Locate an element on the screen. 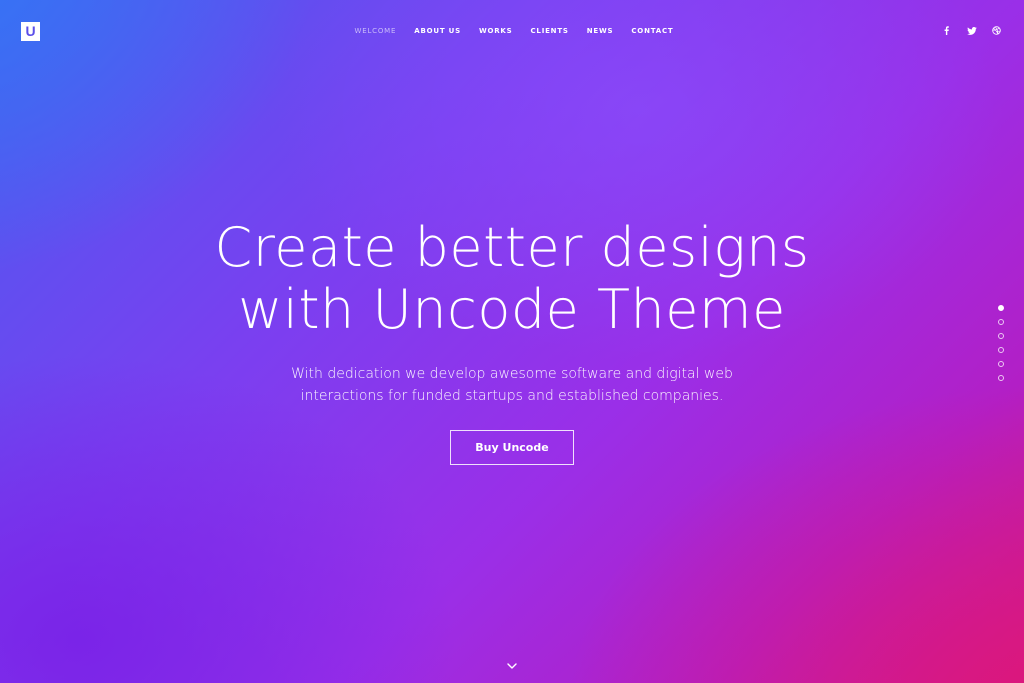 This screenshot has width=1024, height=683. social-links is located at coordinates (971, 30).